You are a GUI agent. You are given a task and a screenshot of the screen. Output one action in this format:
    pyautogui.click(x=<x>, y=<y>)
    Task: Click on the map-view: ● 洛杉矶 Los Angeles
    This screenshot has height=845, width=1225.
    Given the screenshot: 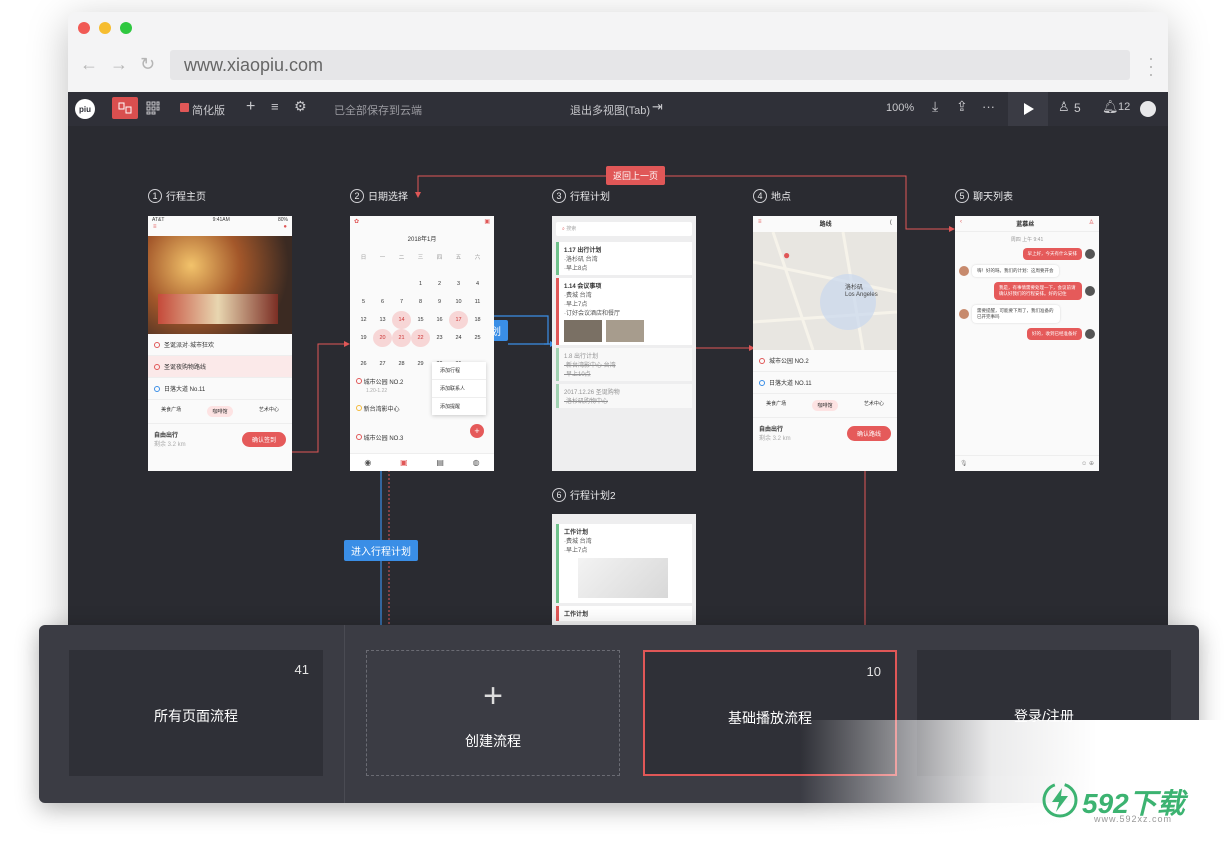 What is the action you would take?
    pyautogui.click(x=825, y=291)
    